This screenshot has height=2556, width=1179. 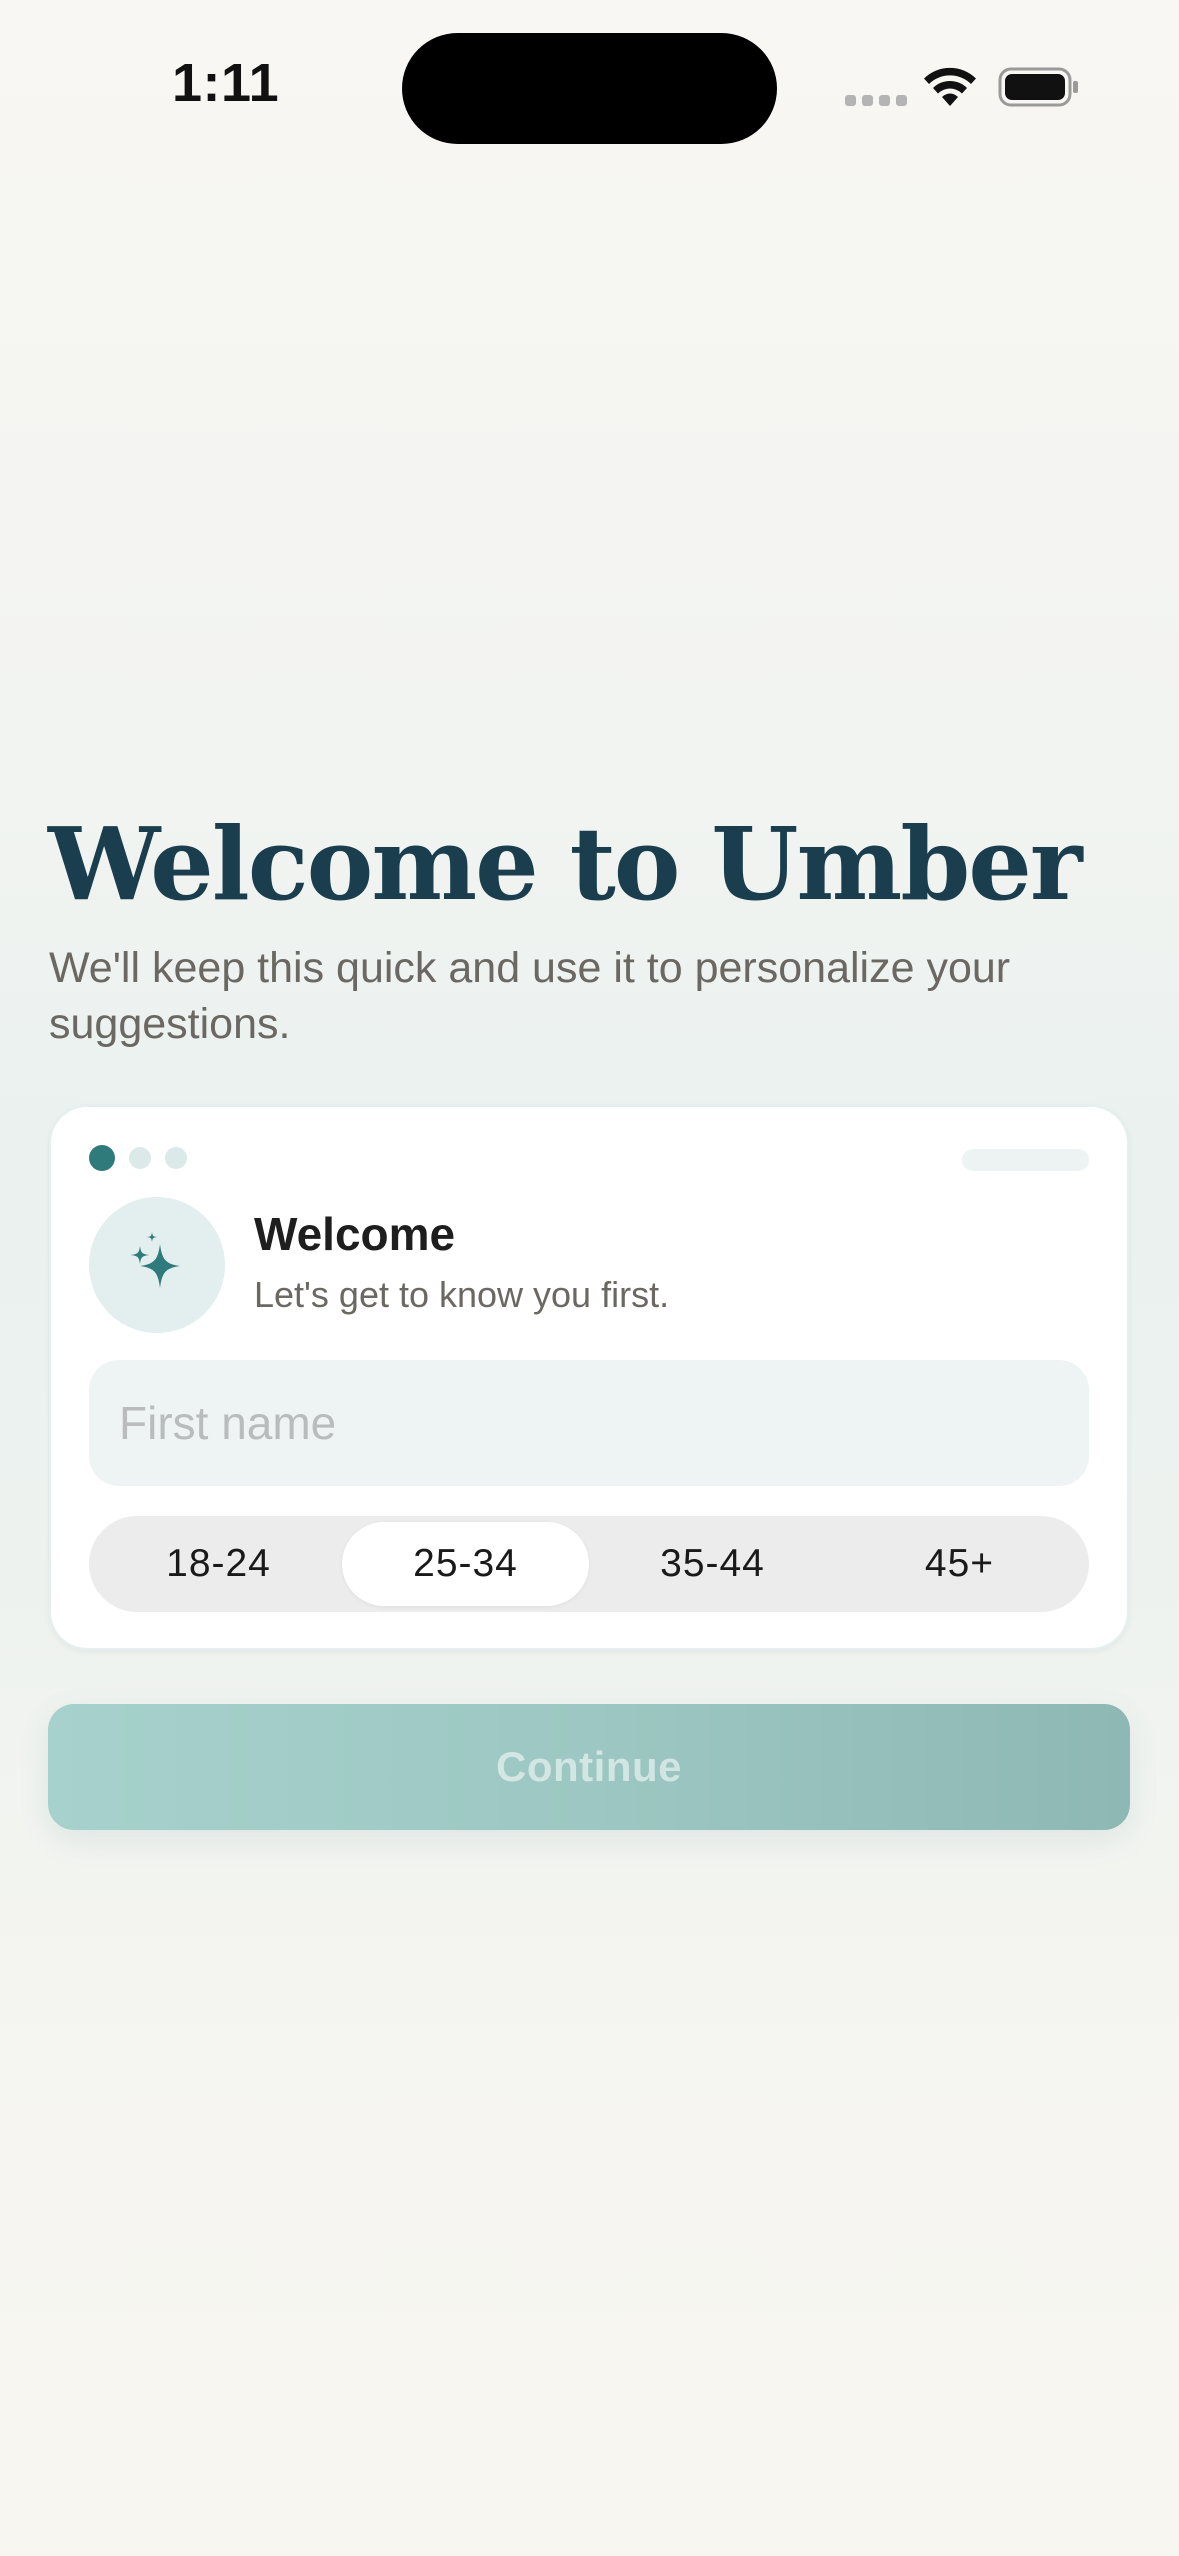 What do you see at coordinates (712, 1564) in the screenshot?
I see `age-option-35-44: 35-44` at bounding box center [712, 1564].